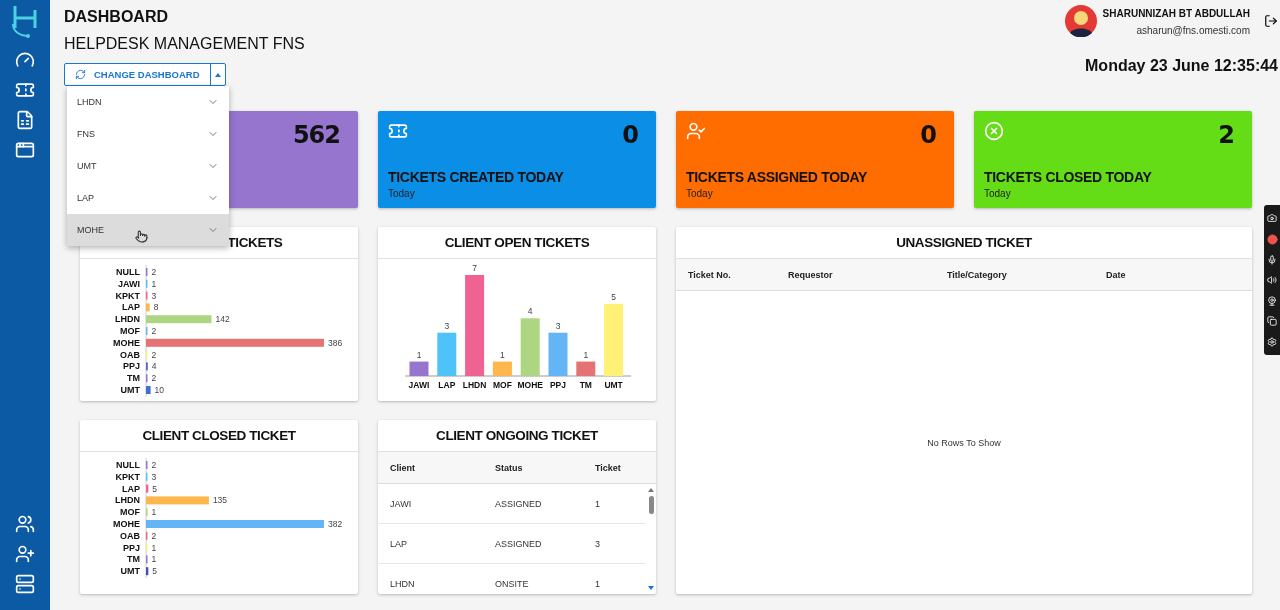 Image resolution: width=1280 pixels, height=610 pixels. What do you see at coordinates (316, 135) in the screenshot?
I see `stat-value: 562` at bounding box center [316, 135].